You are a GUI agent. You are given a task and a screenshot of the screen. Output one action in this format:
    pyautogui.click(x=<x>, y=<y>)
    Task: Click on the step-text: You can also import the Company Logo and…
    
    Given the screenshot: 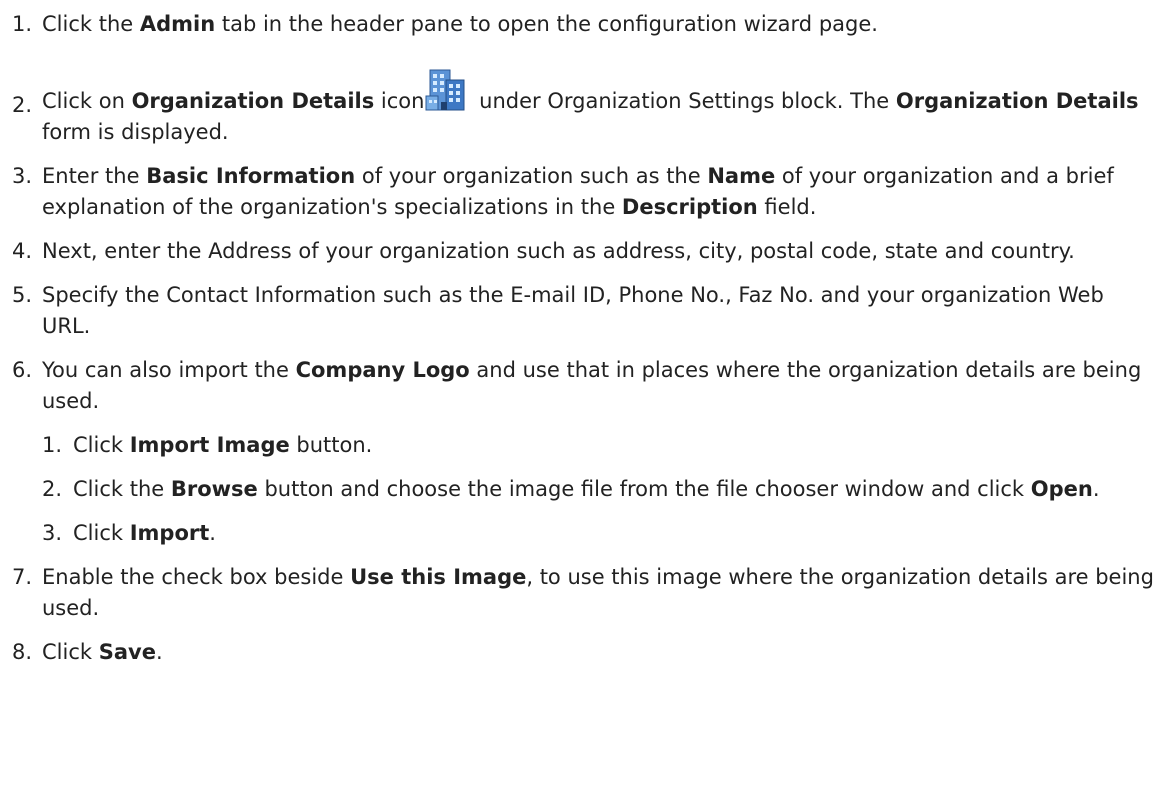 What is the action you would take?
    pyautogui.click(x=592, y=385)
    